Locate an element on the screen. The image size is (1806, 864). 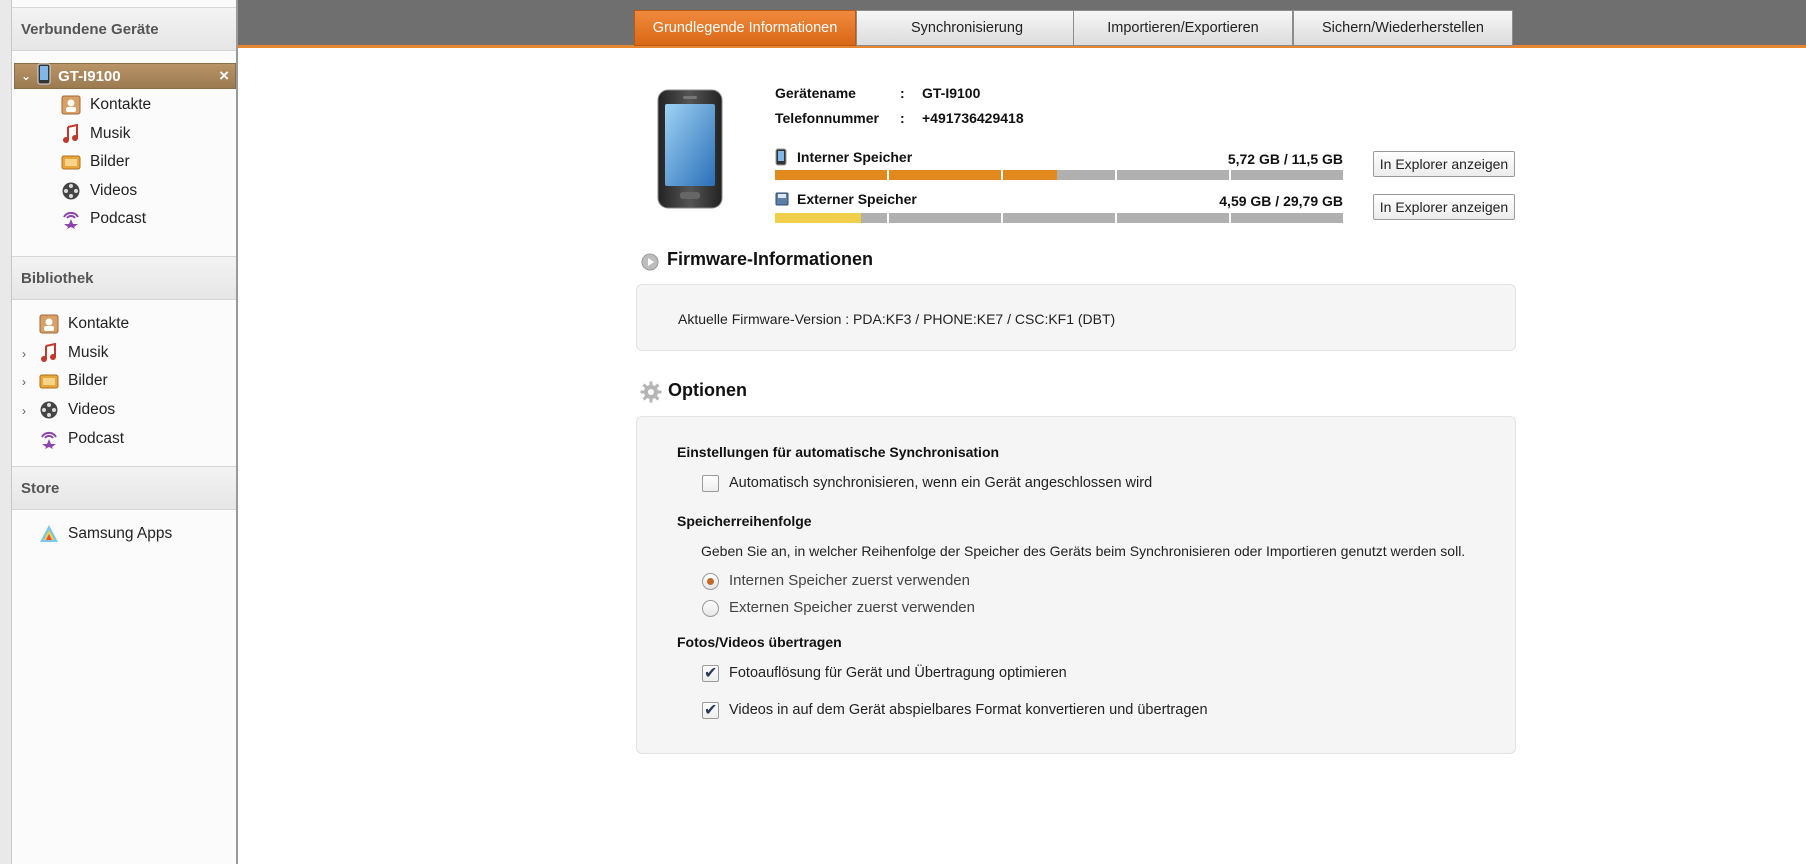
device-item-videos: Videos is located at coordinates (98, 191).